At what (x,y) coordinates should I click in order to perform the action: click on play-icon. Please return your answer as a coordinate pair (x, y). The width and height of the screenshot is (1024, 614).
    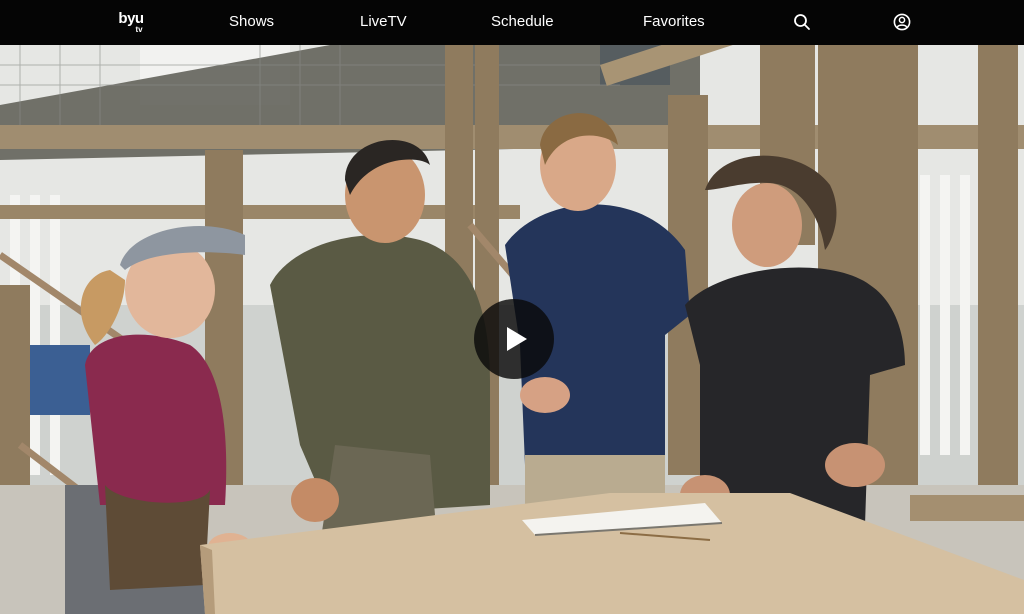
    Looking at the image, I should click on (516, 339).